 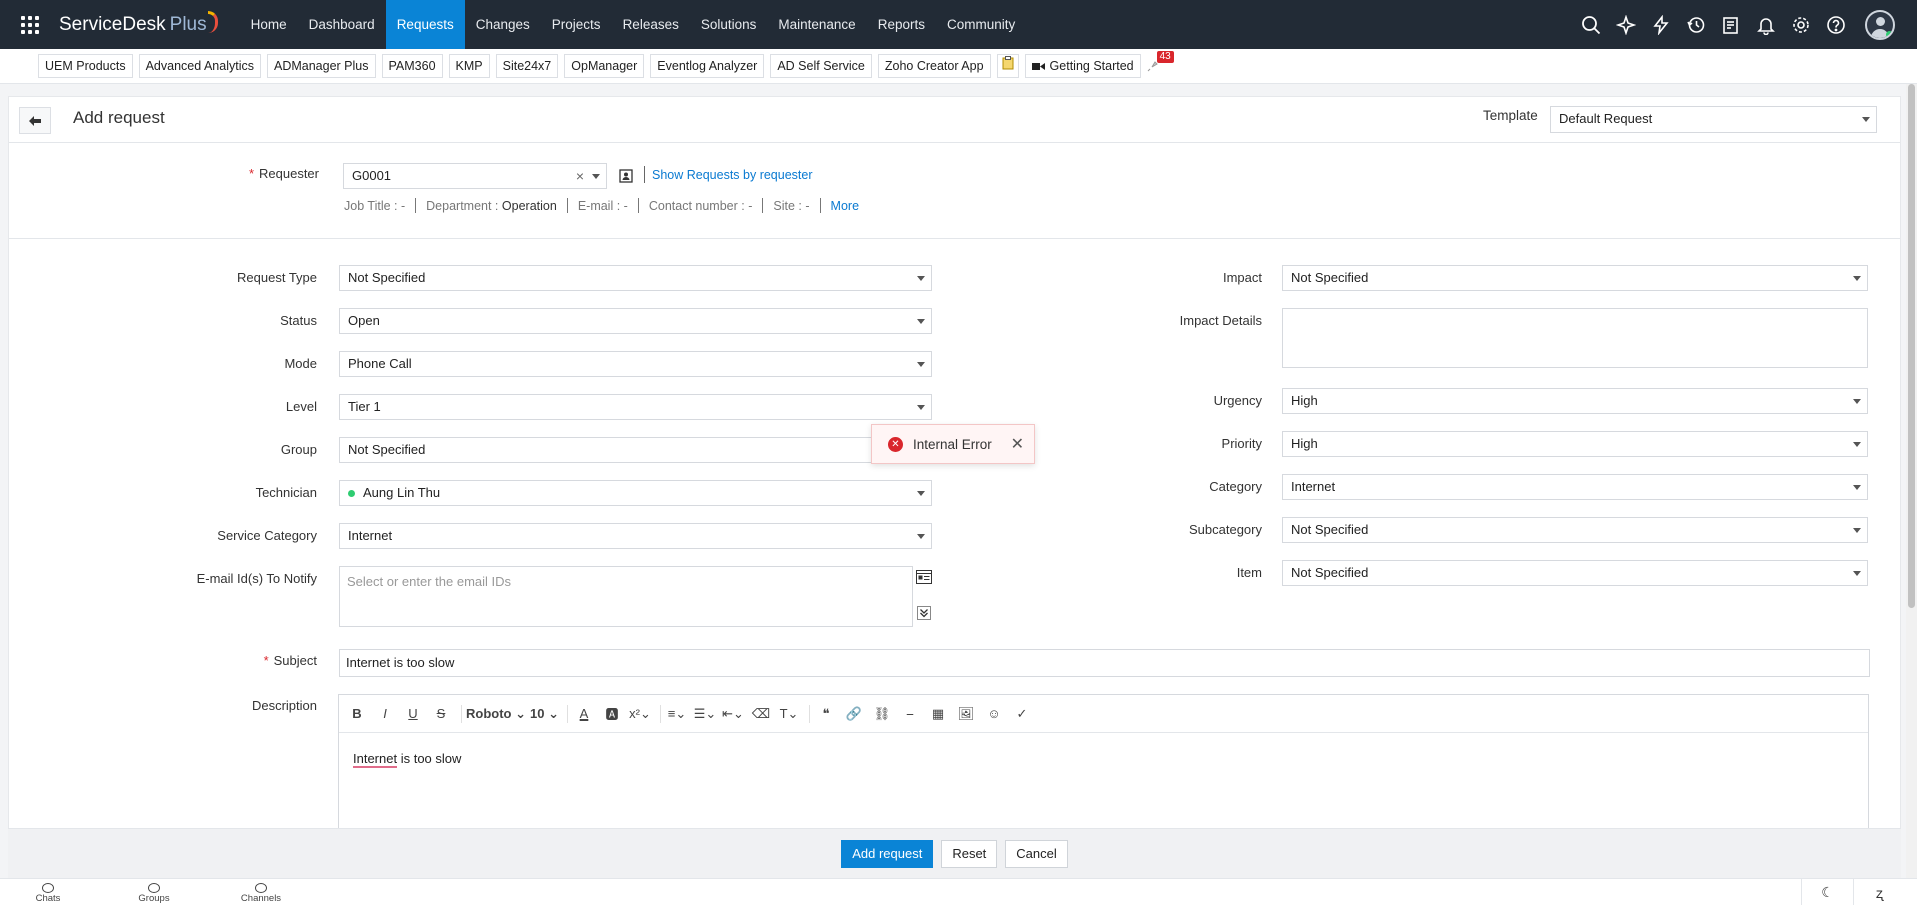 What do you see at coordinates (635, 450) in the screenshot?
I see `group-select: Not Specified` at bounding box center [635, 450].